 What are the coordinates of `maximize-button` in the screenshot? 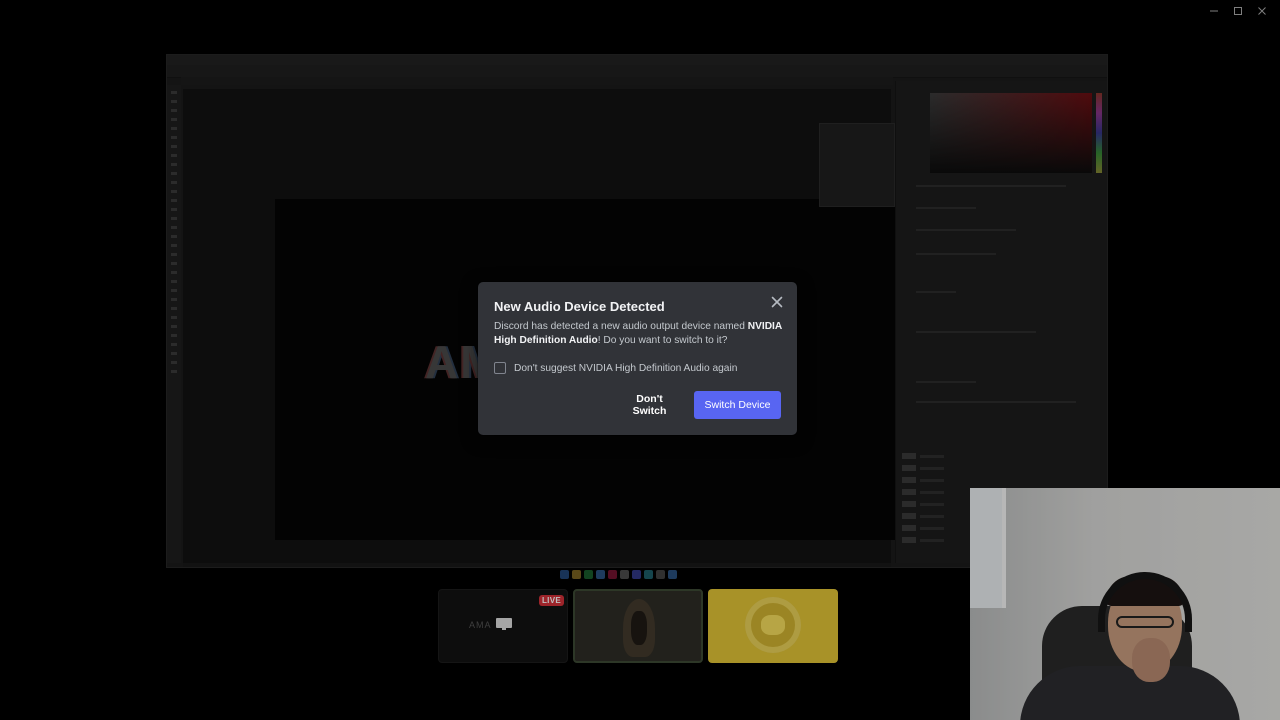 It's located at (1238, 11).